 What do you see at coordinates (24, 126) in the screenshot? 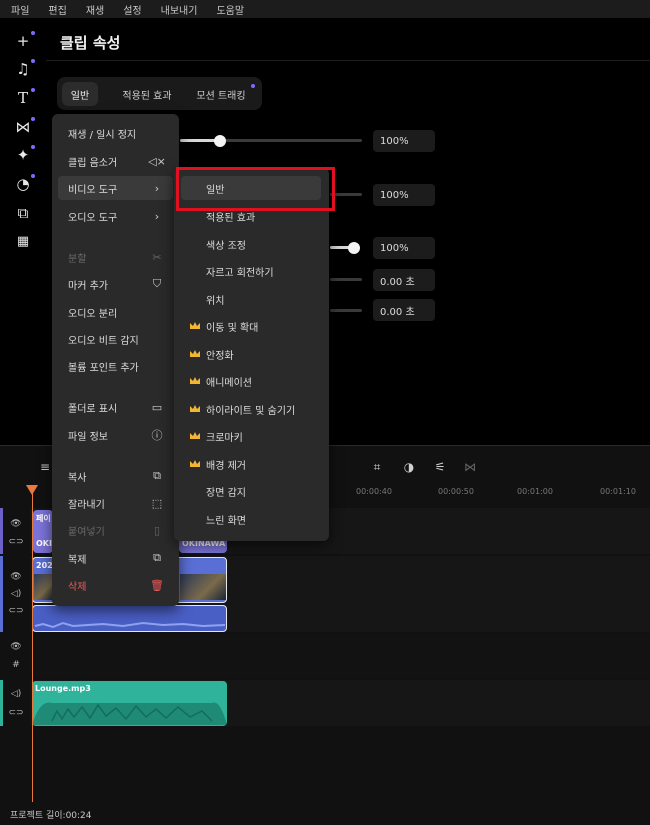
I see `transition-icon: ⋈` at bounding box center [24, 126].